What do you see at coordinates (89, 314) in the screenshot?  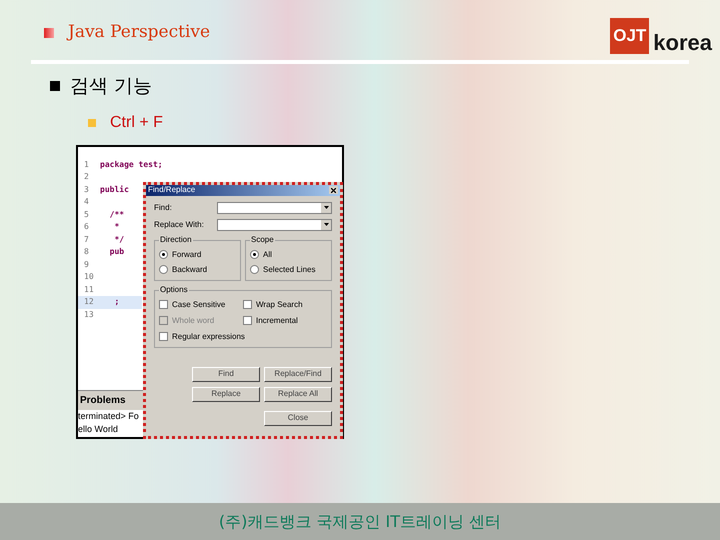 I see `line-number: 13` at bounding box center [89, 314].